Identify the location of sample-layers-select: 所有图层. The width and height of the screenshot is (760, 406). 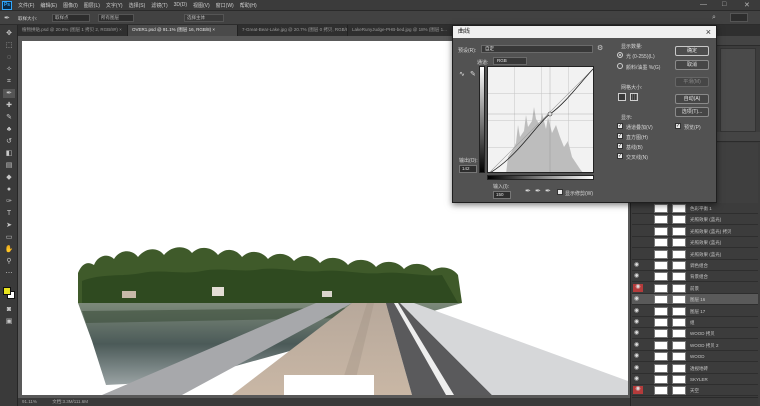
(116, 18).